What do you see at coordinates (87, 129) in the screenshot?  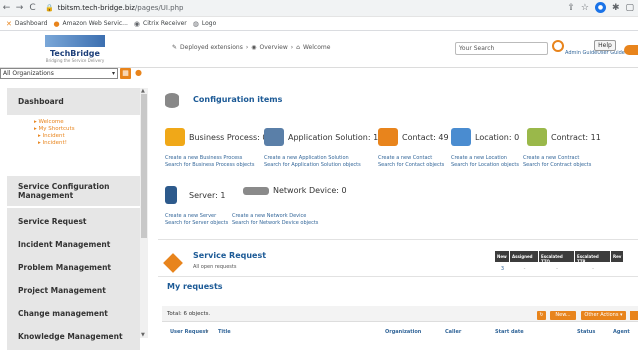 I see `submenu-item-shortcuts: My Shortcuts` at bounding box center [87, 129].